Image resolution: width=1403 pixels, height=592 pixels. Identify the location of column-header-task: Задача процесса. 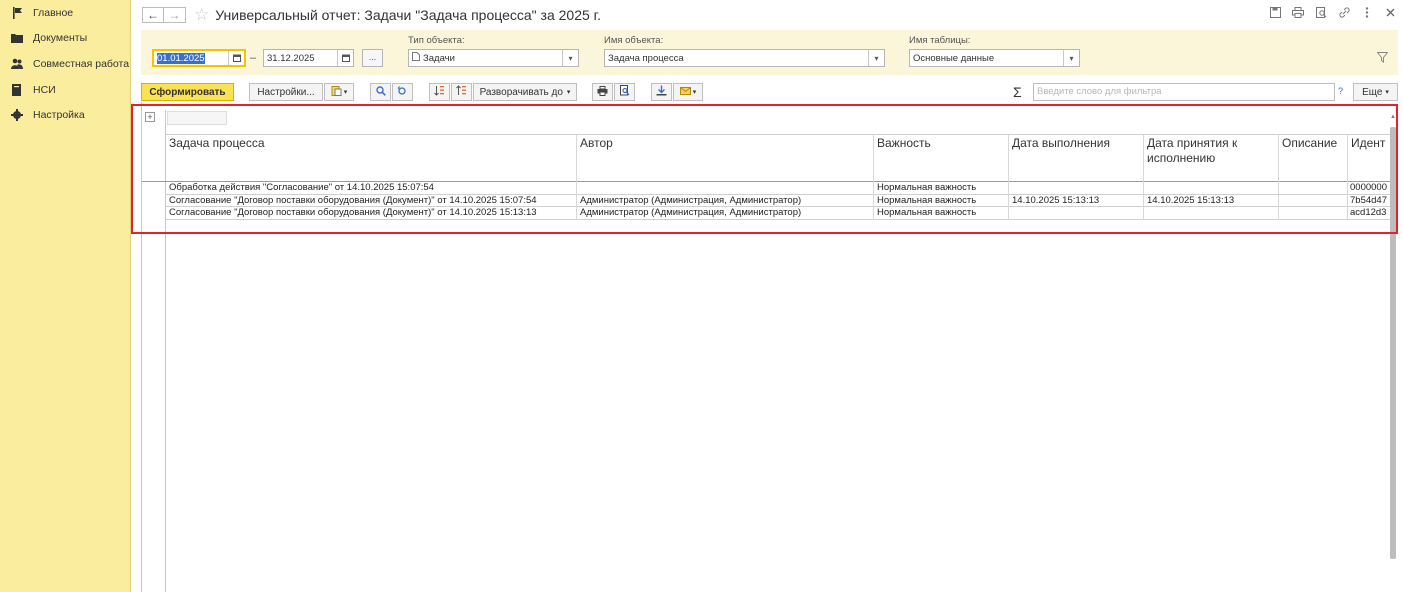
(369, 143).